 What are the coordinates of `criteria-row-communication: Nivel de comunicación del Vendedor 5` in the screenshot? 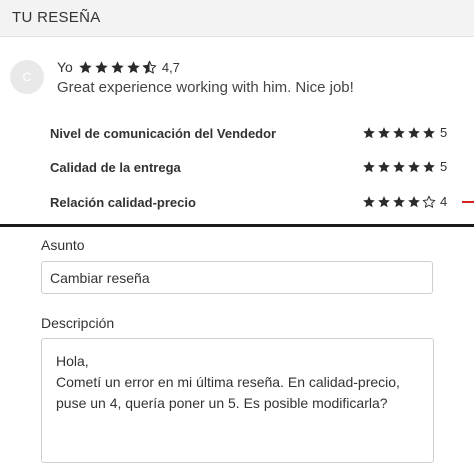 It's located at (252, 134).